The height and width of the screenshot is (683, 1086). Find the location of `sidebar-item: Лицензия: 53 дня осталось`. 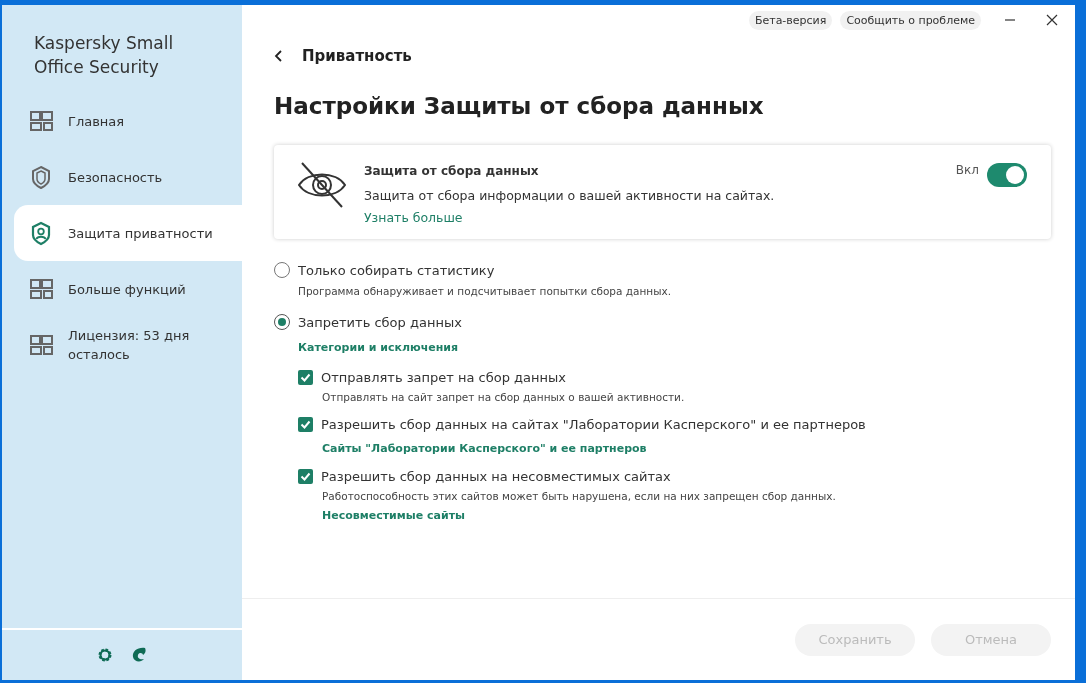

sidebar-item: Лицензия: 53 дня осталось is located at coordinates (128, 345).